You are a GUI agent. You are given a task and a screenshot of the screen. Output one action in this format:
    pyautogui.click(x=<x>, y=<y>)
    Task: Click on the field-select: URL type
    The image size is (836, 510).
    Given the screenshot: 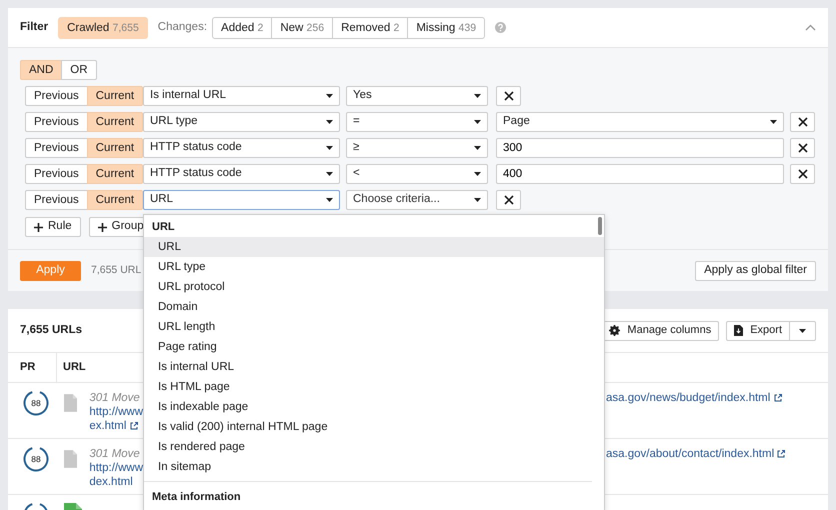 What is the action you would take?
    pyautogui.click(x=241, y=122)
    